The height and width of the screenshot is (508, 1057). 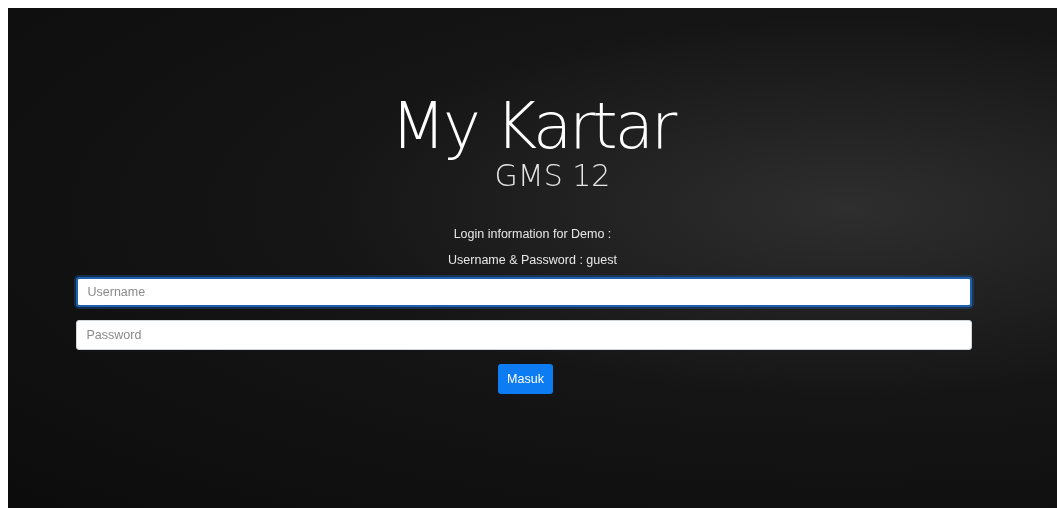 I want to click on submit-button: Masuk, so click(x=525, y=379).